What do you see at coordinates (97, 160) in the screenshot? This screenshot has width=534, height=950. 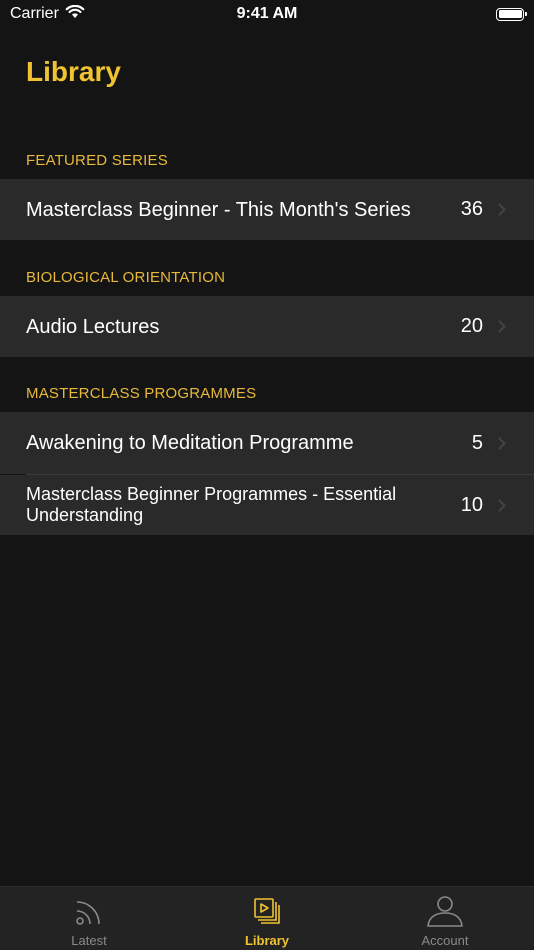 I see `section-header-featured-series: FEATURED SERIES` at bounding box center [97, 160].